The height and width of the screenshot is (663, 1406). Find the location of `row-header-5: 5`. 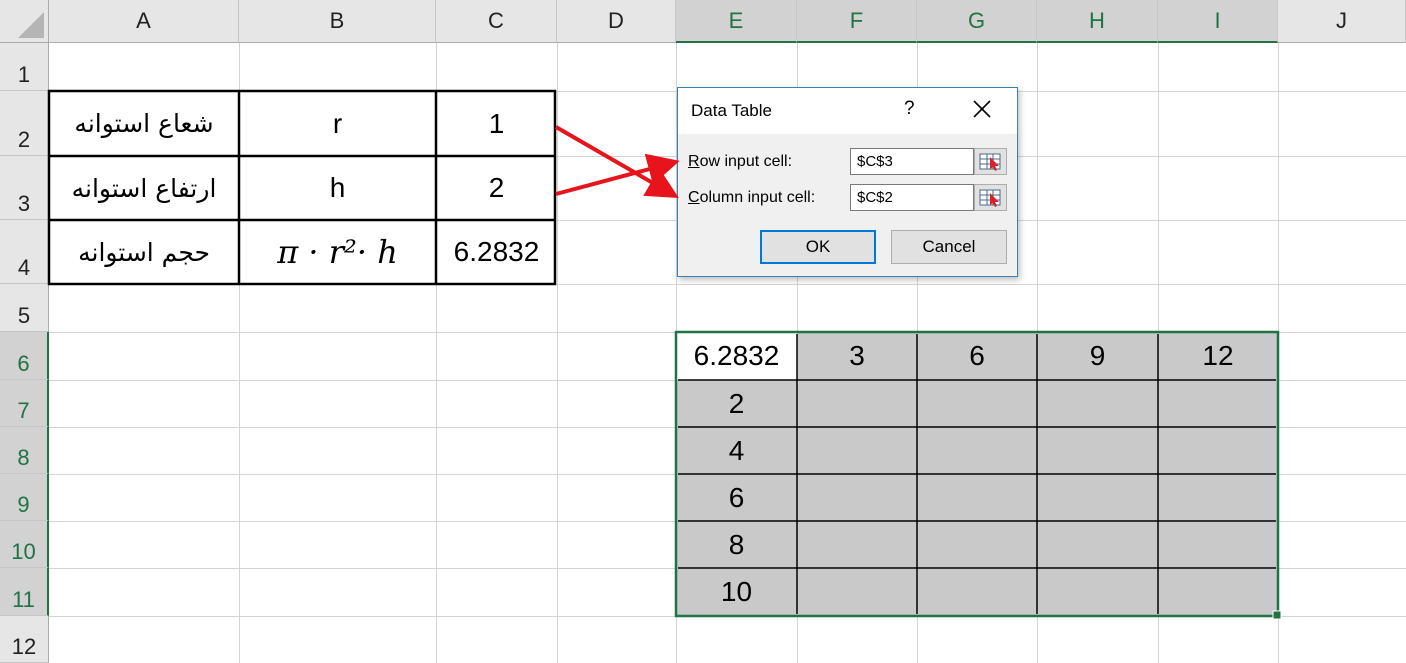

row-header-5: 5 is located at coordinates (24, 308).